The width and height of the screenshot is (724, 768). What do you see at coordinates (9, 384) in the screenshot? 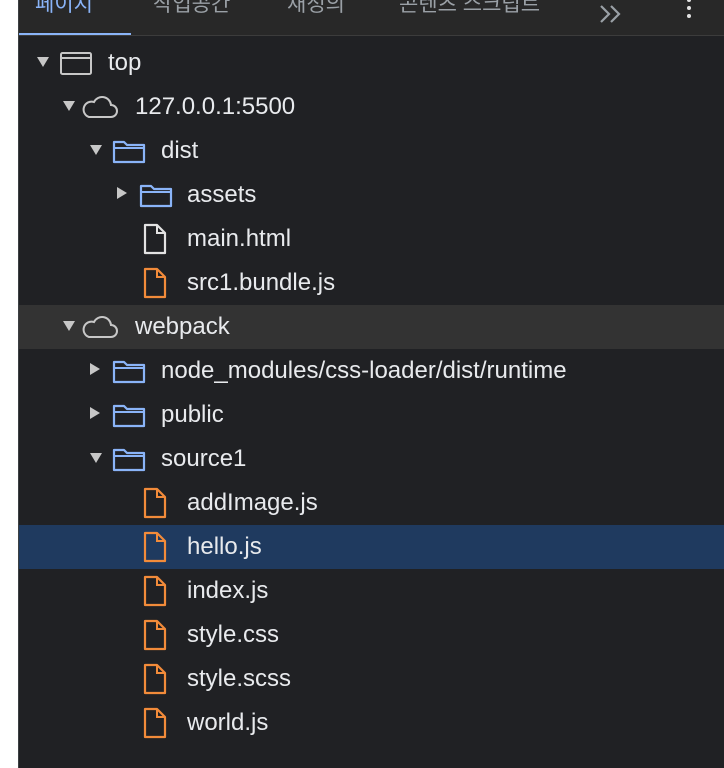
I see `left-edge` at bounding box center [9, 384].